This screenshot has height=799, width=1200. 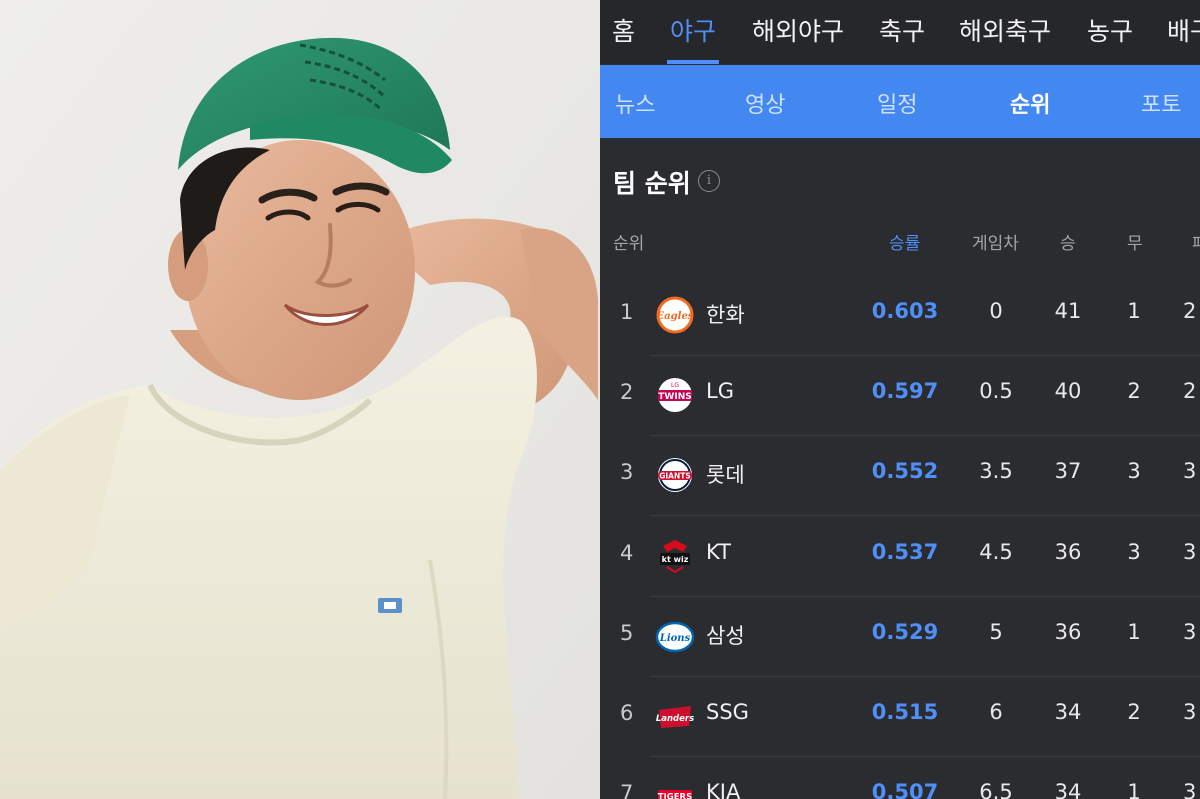 I want to click on svg-text: GIANTS, so click(x=675, y=476).